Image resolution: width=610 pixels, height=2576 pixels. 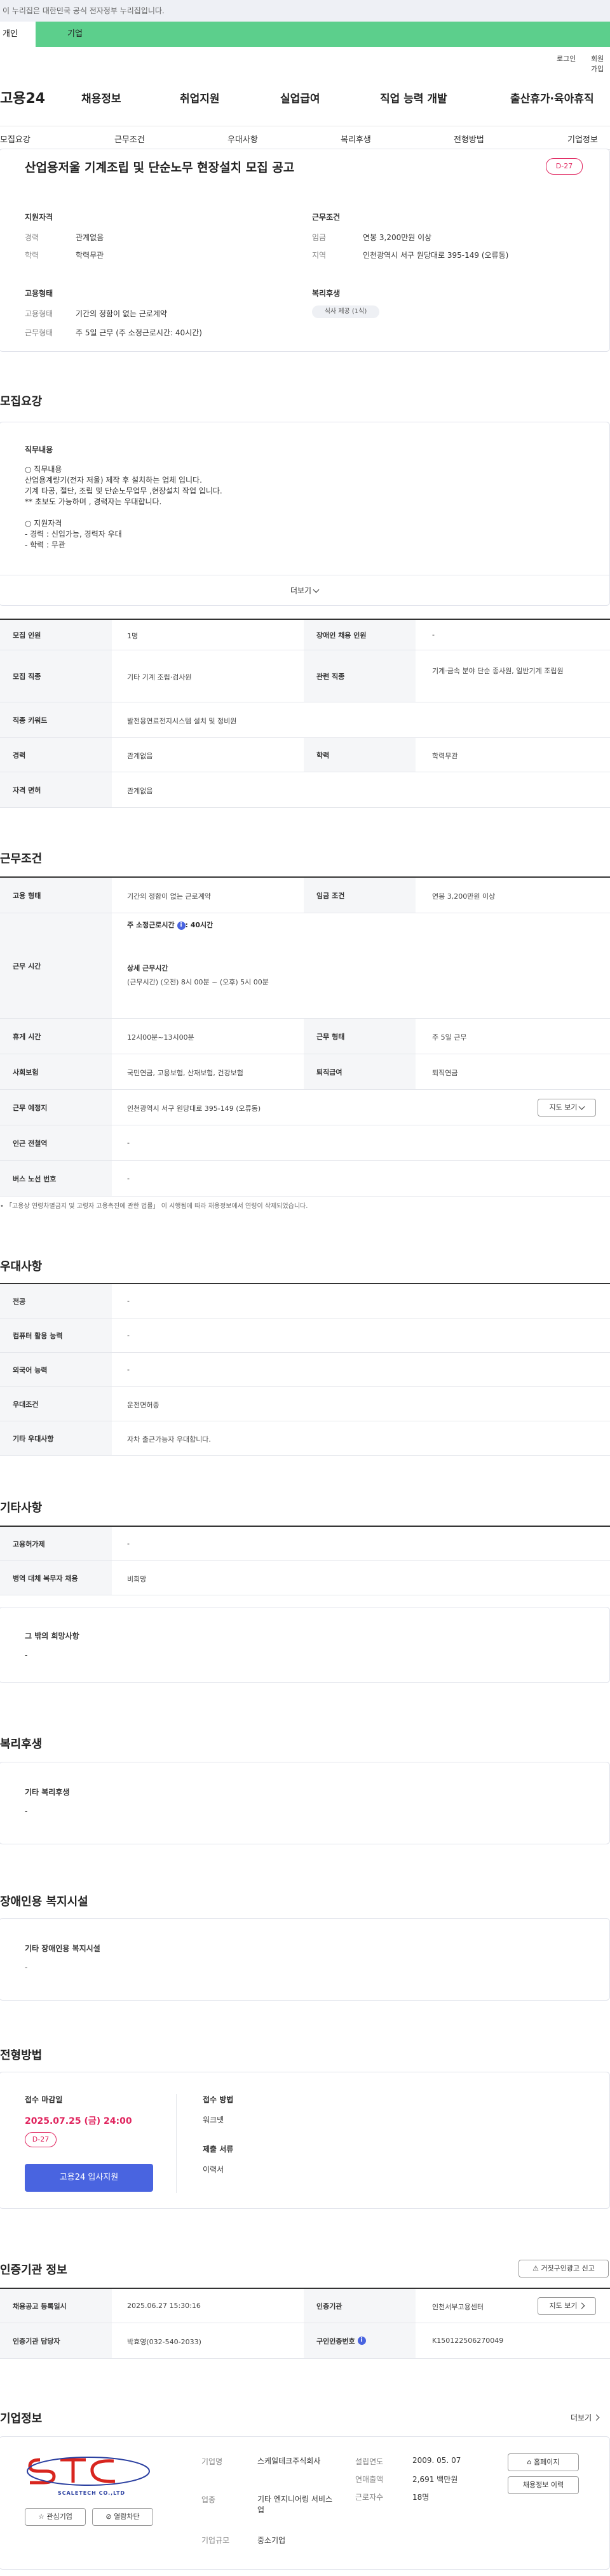 What do you see at coordinates (62, 1948) in the screenshot?
I see `disability-label: 기타 장애인용 복지시설` at bounding box center [62, 1948].